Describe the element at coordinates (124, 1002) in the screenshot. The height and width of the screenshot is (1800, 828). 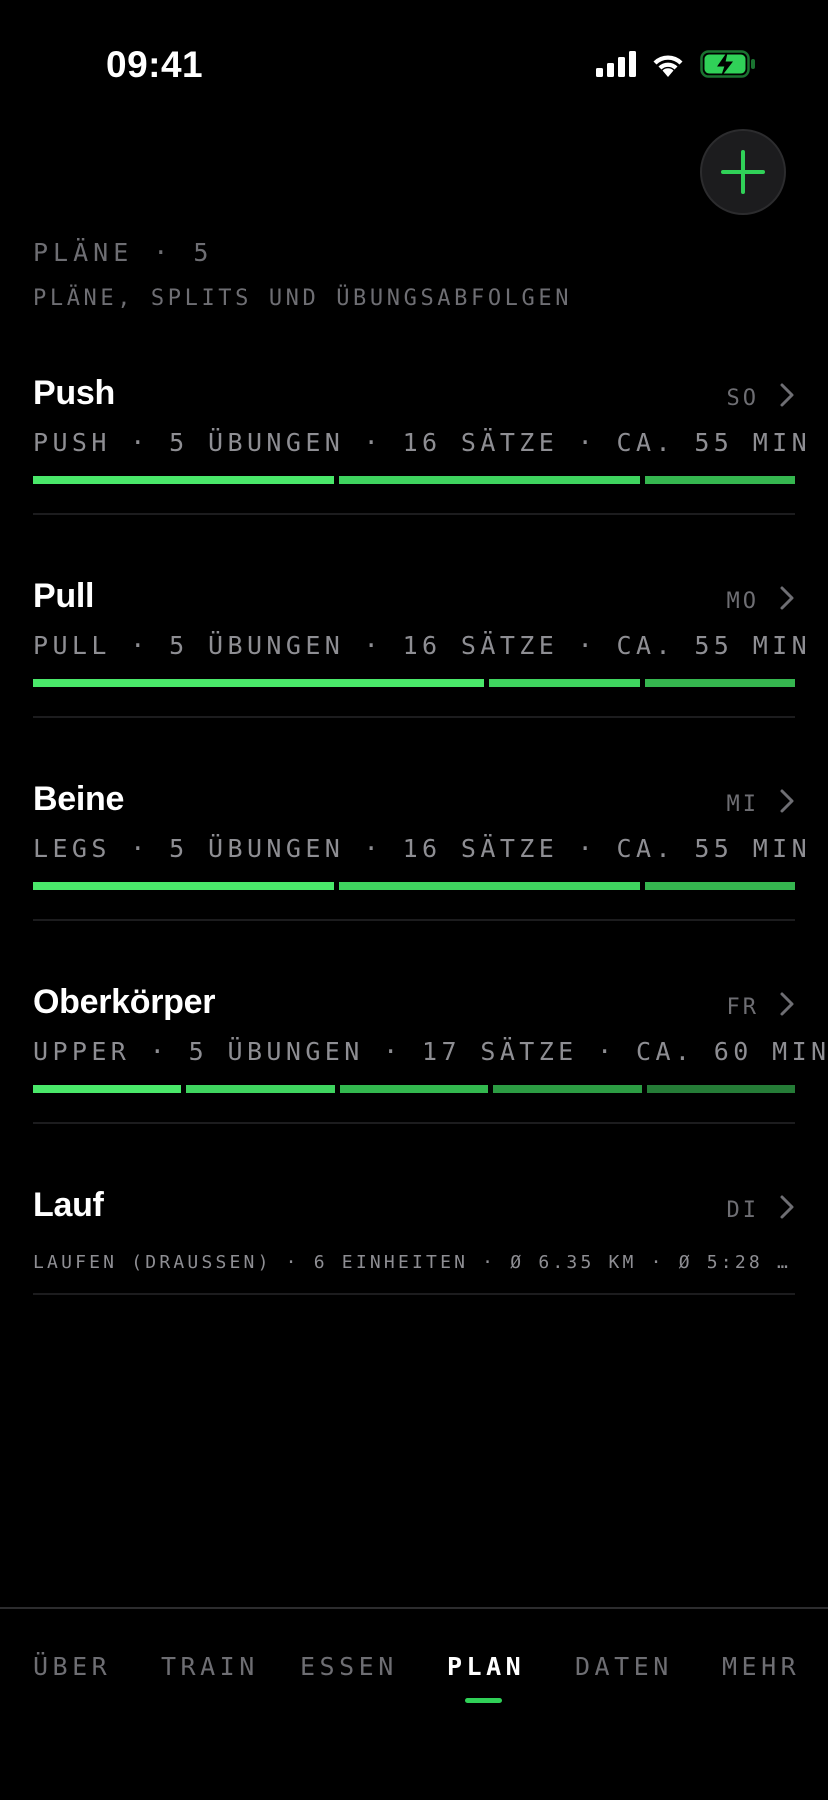
I see `plan-name: Oberkörper` at that location.